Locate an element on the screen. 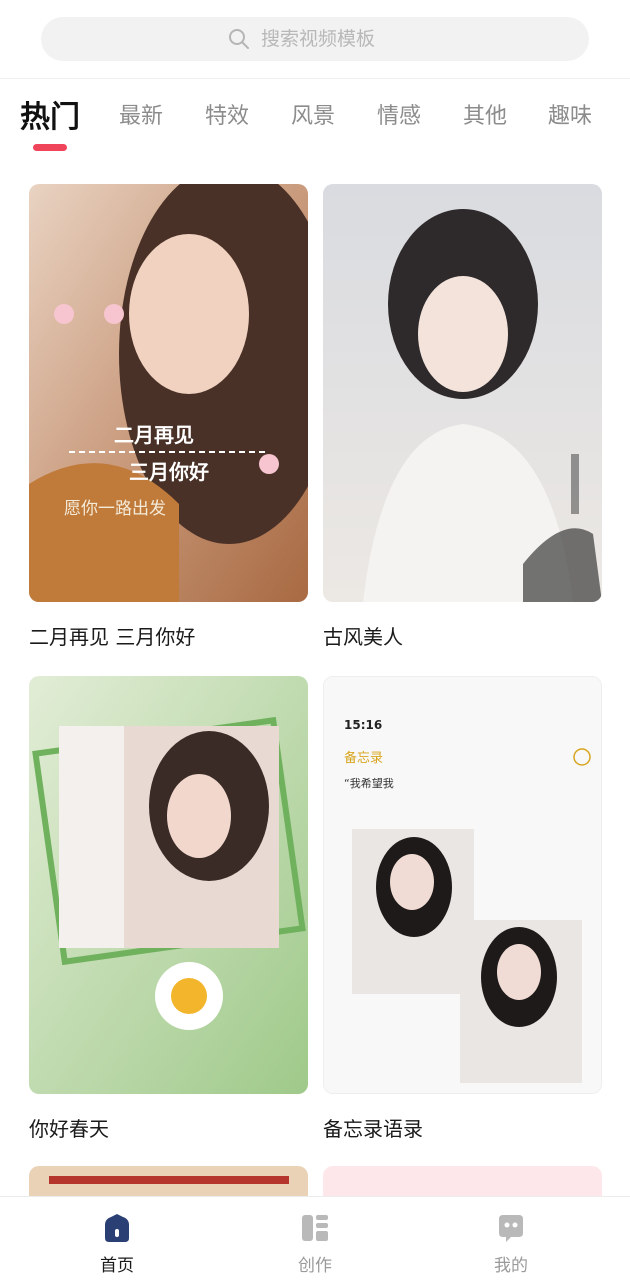  bottom-navigation: 首页 创作 我的 is located at coordinates (315, 1238).